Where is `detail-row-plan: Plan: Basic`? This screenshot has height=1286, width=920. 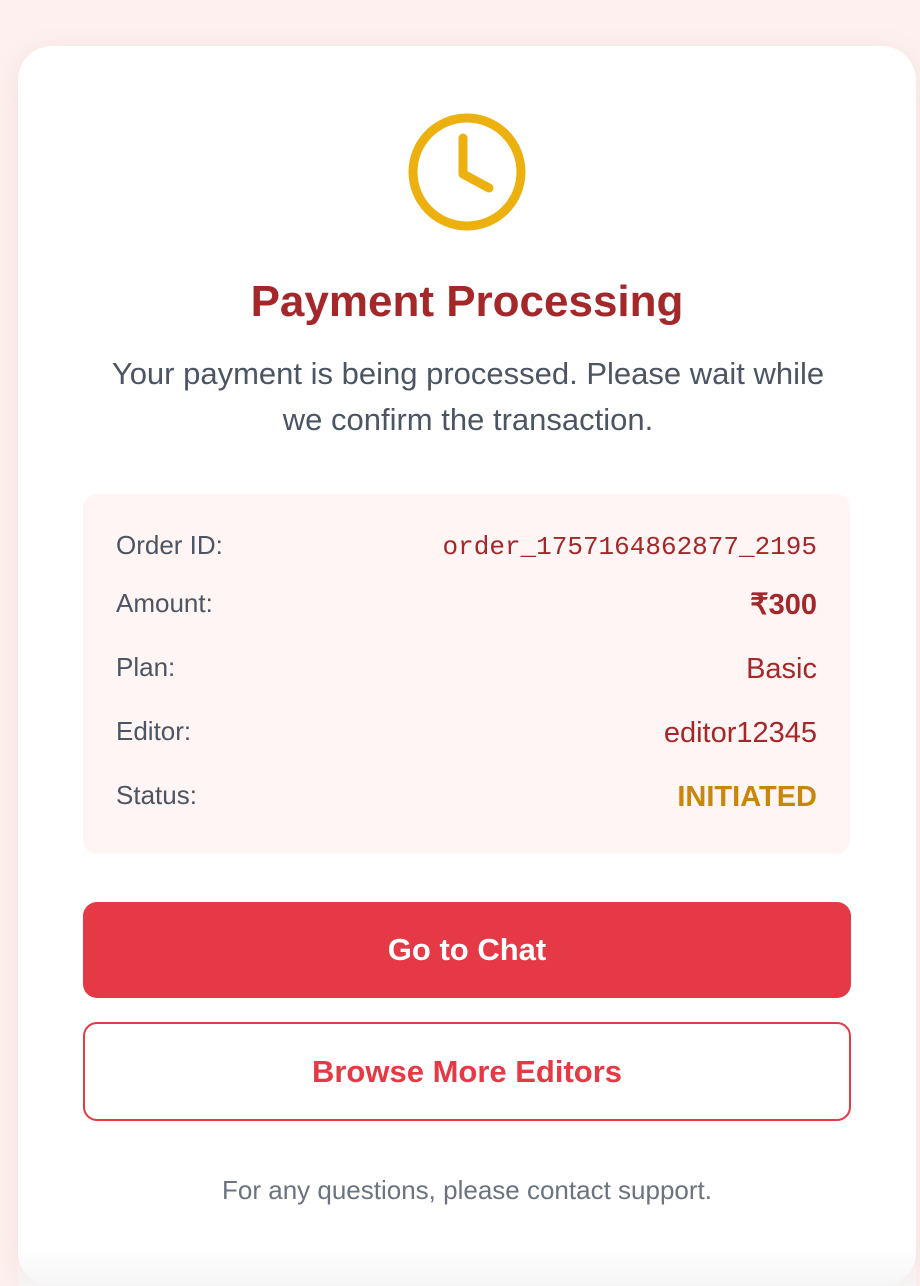 detail-row-plan: Plan: Basic is located at coordinates (466, 669).